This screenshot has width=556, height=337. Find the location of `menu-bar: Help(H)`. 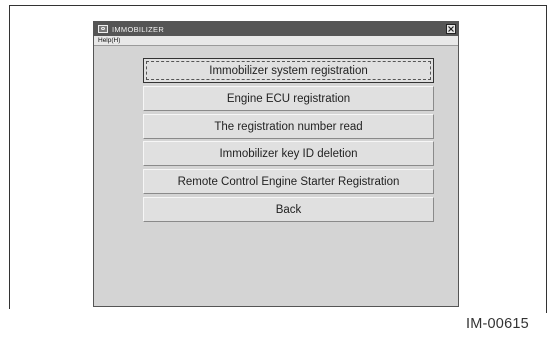

menu-bar: Help(H) is located at coordinates (276, 41).